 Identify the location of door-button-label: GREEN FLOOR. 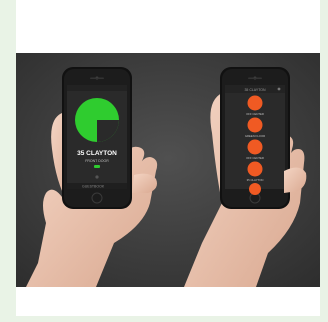
(255, 136).